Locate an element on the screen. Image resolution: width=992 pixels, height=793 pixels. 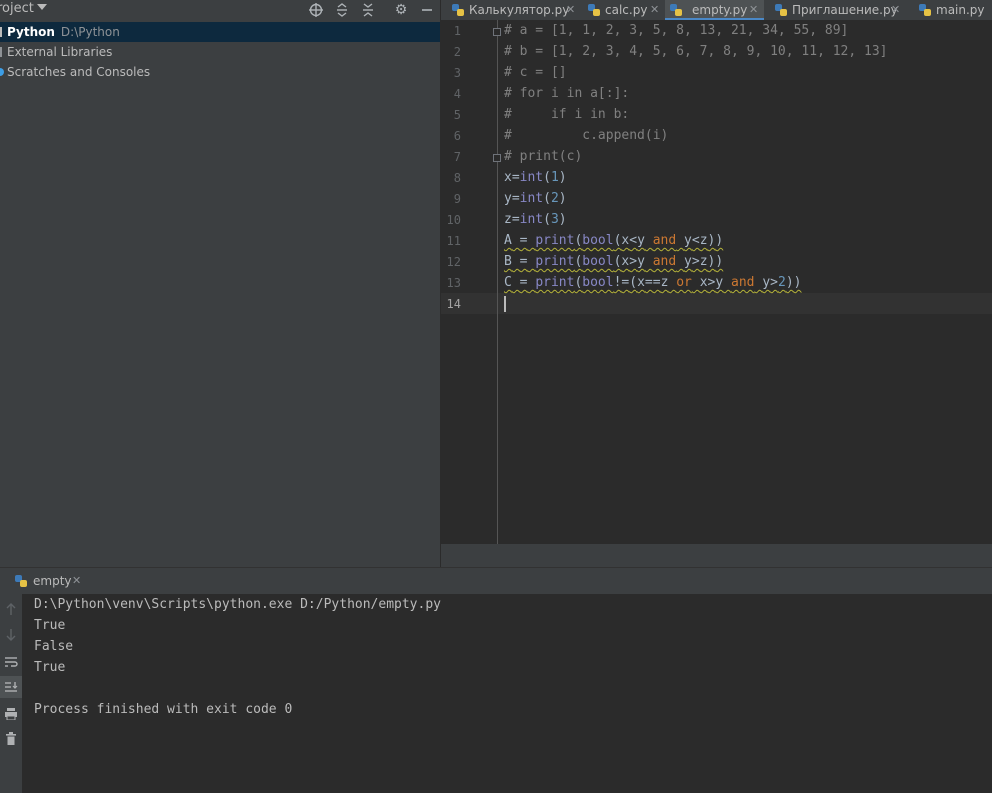
run-toolbar is located at coordinates (11, 693).